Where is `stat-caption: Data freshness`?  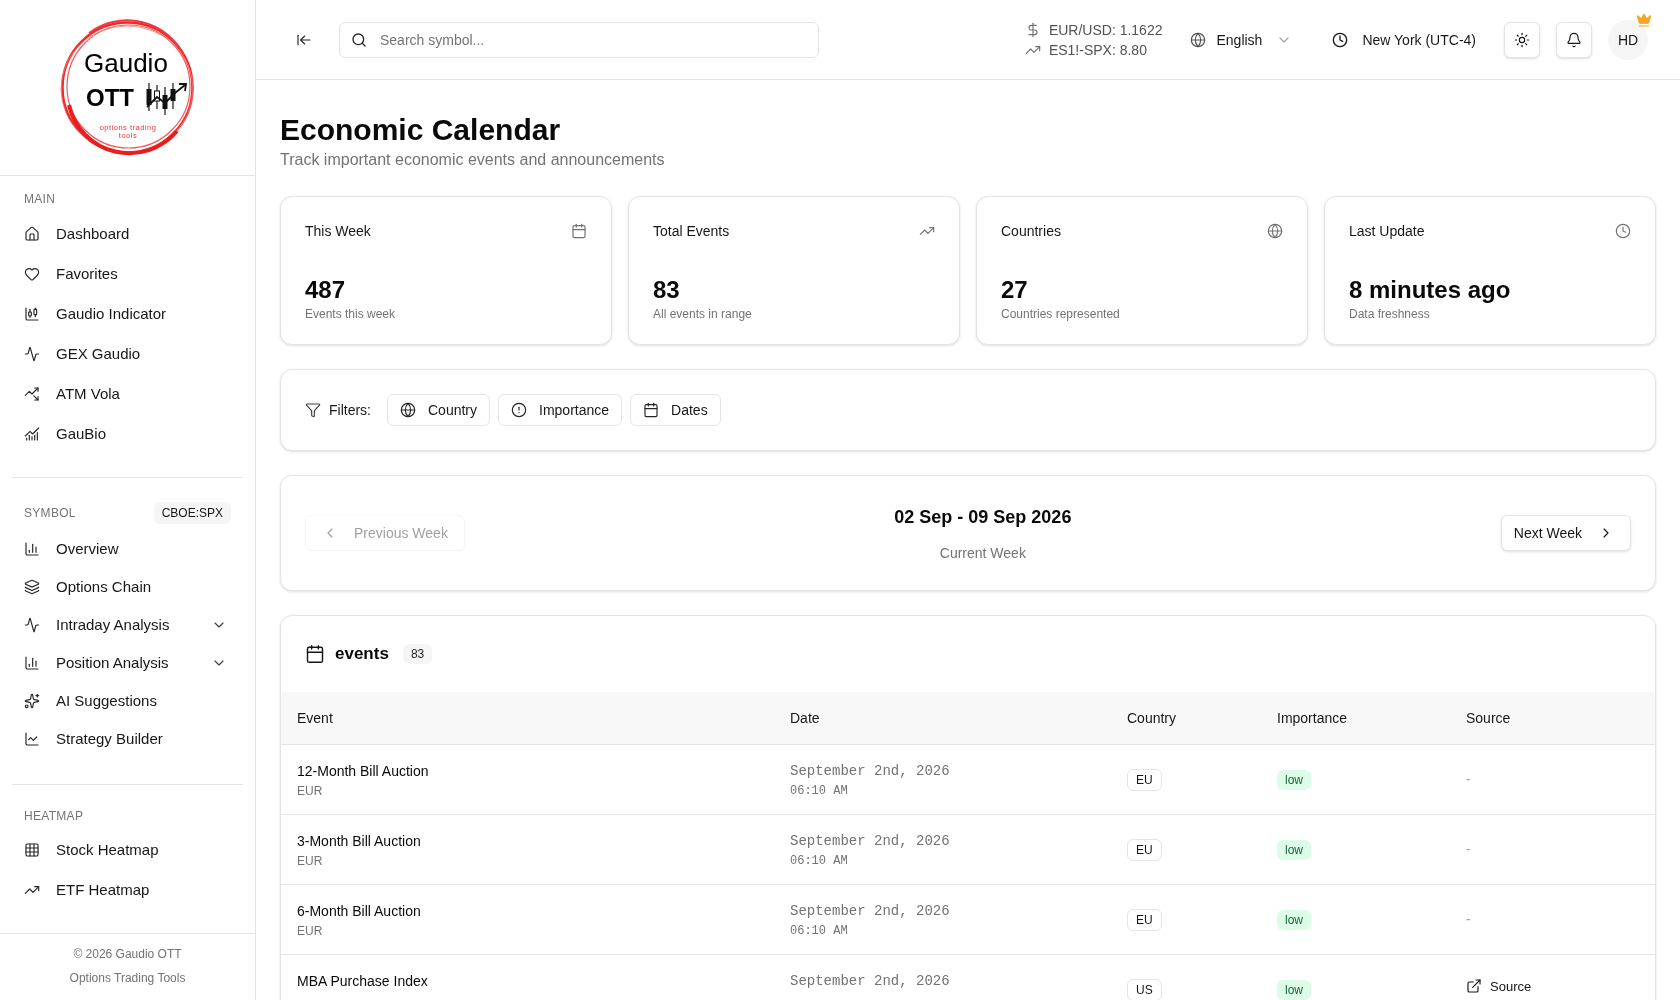 stat-caption: Data freshness is located at coordinates (1390, 314).